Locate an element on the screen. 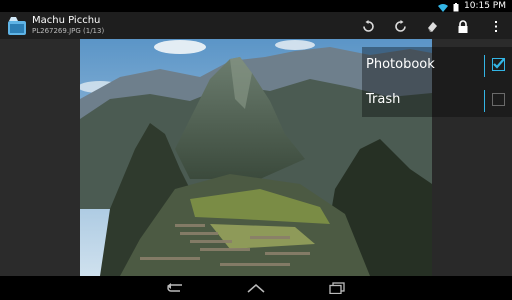 This screenshot has width=512, height=300. navigation-bar is located at coordinates (256, 288).